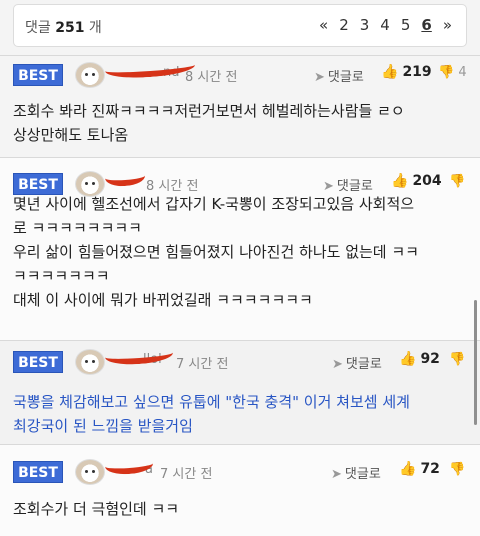 The width and height of the screenshot is (480, 536). I want to click on comment-line: 국뽕을 체감해보고 싶으면 유툽에 "한국 충격" 이거 쳐보셈 세계, so click(211, 402).